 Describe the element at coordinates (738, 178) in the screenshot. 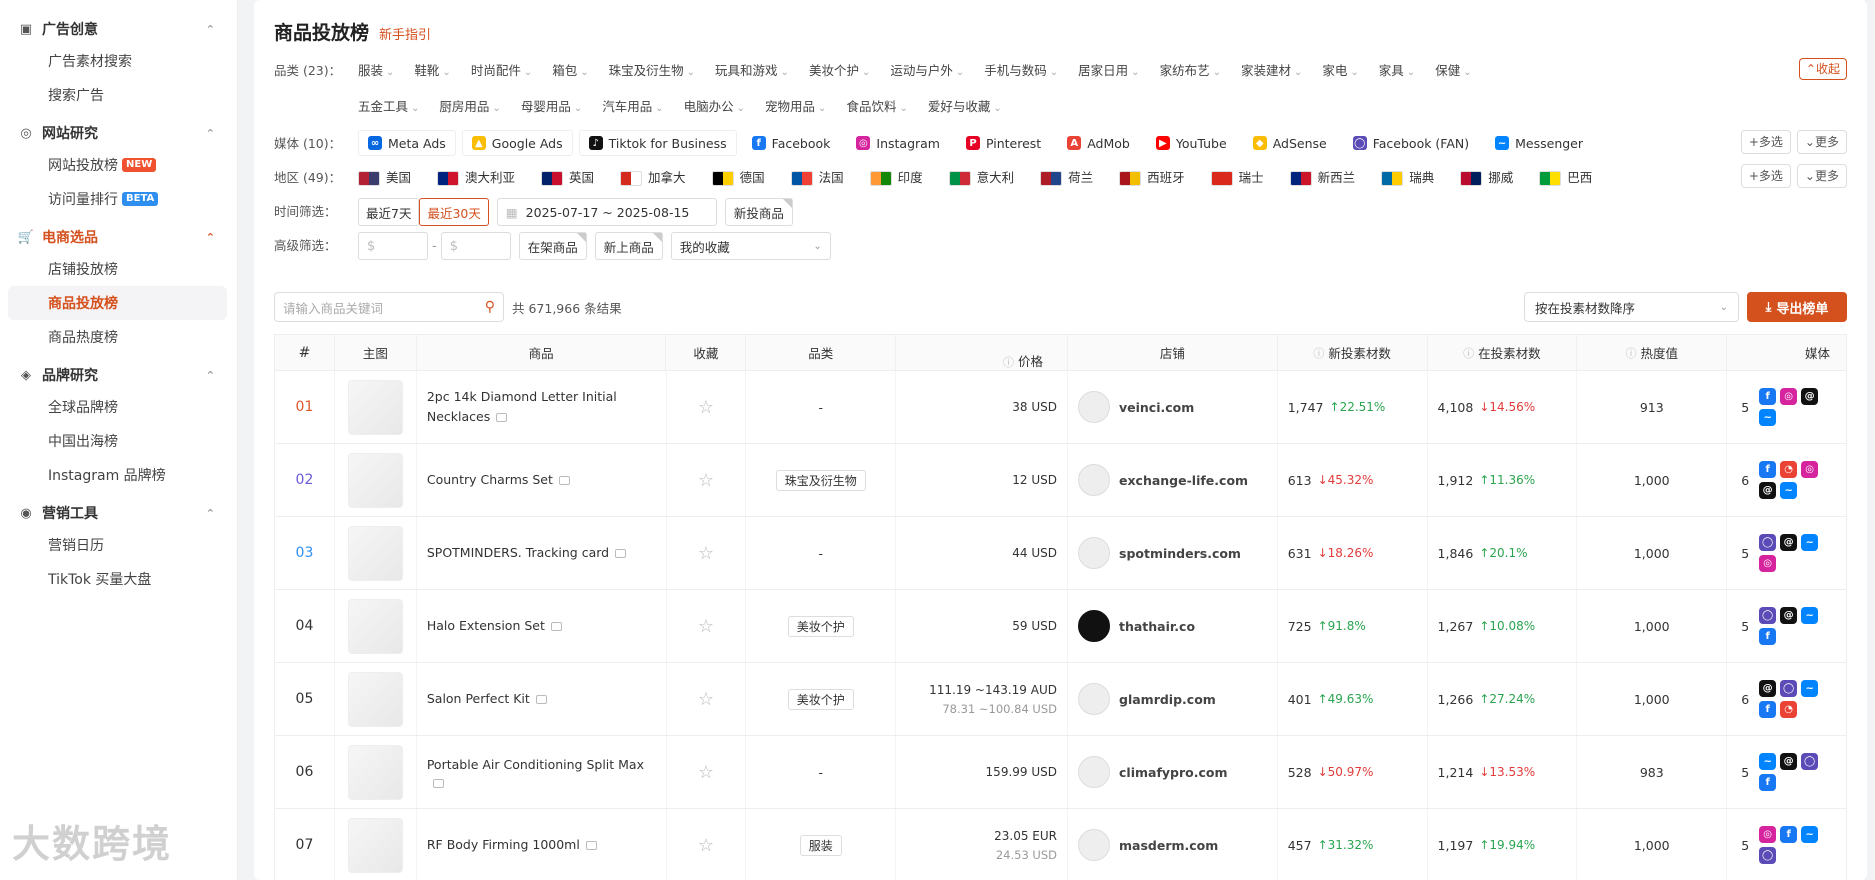

I see `region-option: 德国` at that location.